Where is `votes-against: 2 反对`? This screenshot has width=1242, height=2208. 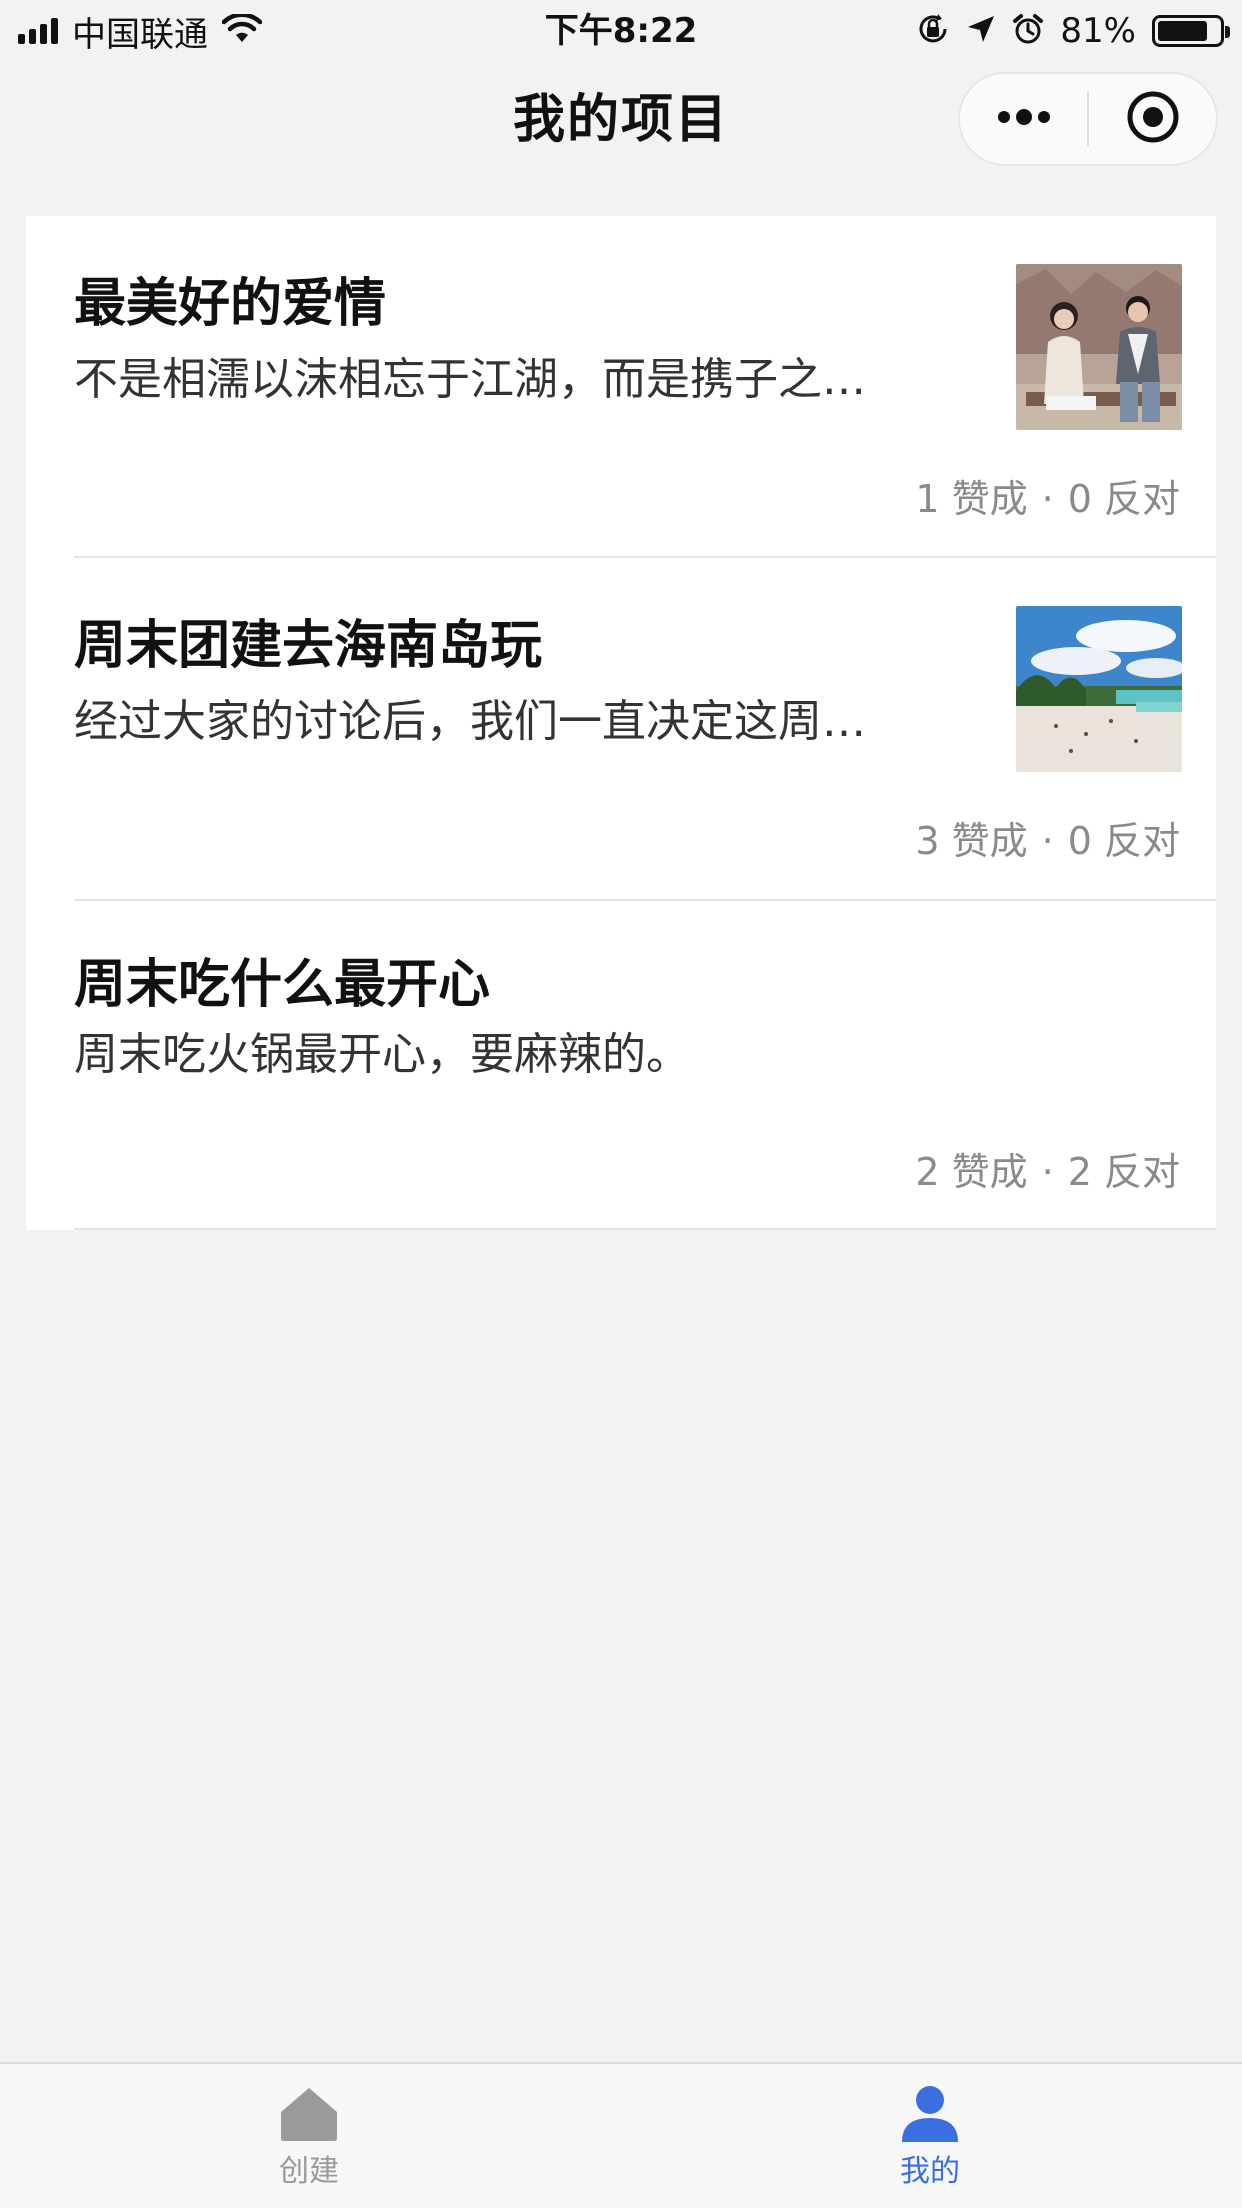 votes-against: 2 反对 is located at coordinates (1123, 1172).